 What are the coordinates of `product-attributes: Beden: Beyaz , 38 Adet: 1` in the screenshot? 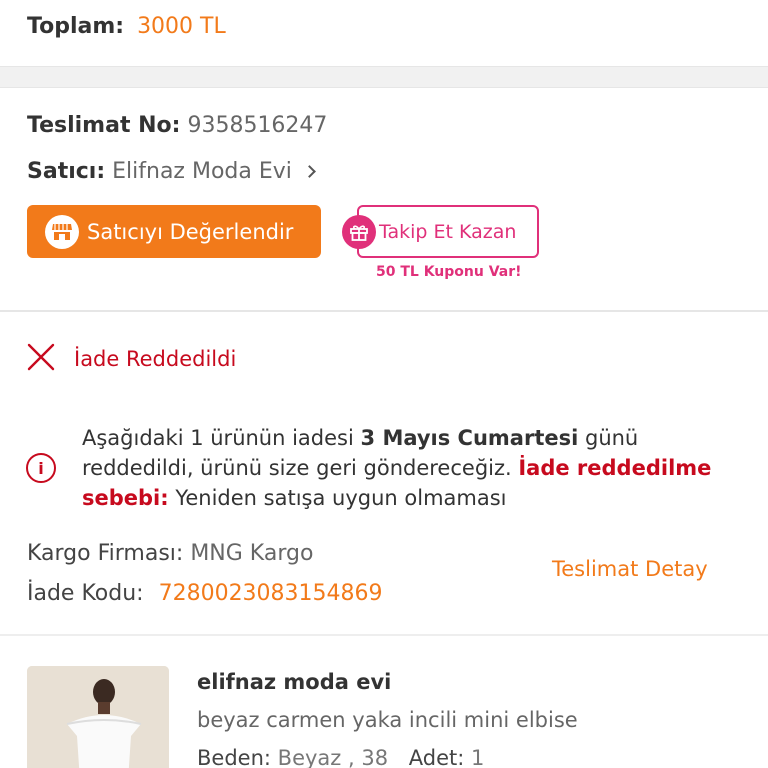 It's located at (340, 757).